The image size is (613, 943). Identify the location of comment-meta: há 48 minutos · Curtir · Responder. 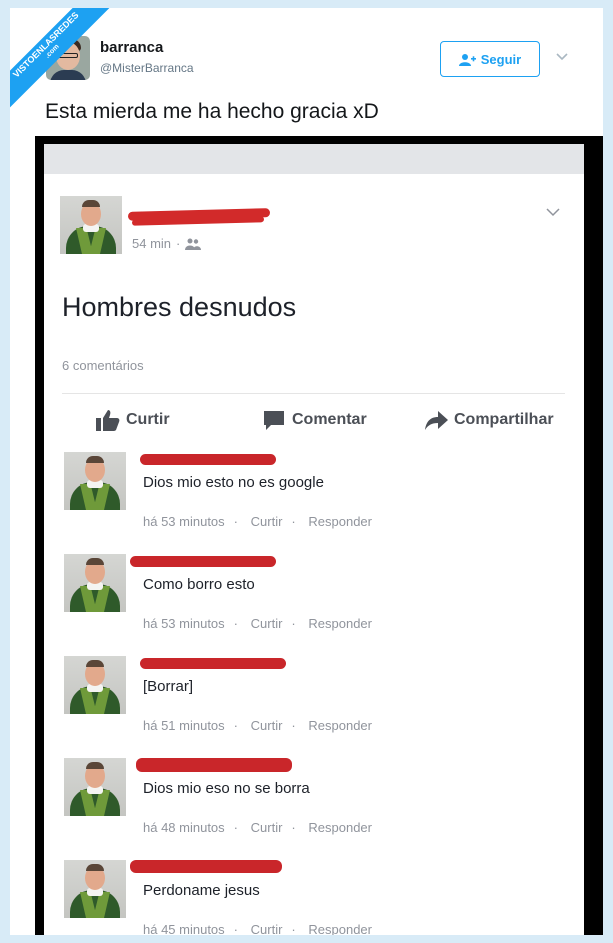
(257, 827).